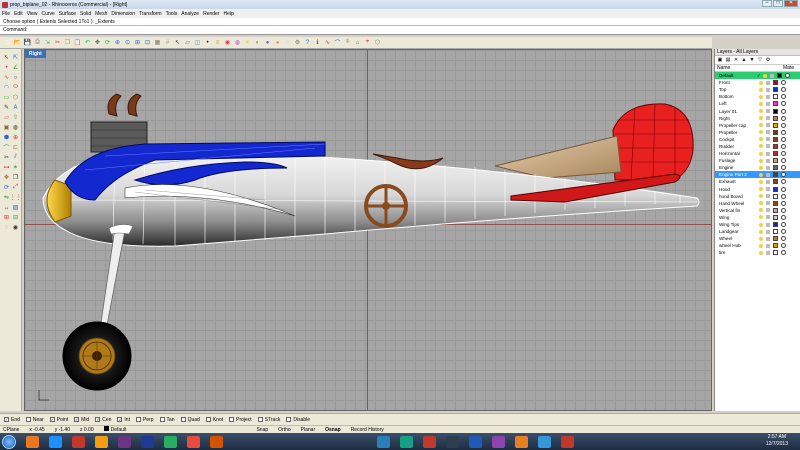  Describe the element at coordinates (757, 231) in the screenshot. I see `layer-row: Landgear` at that location.